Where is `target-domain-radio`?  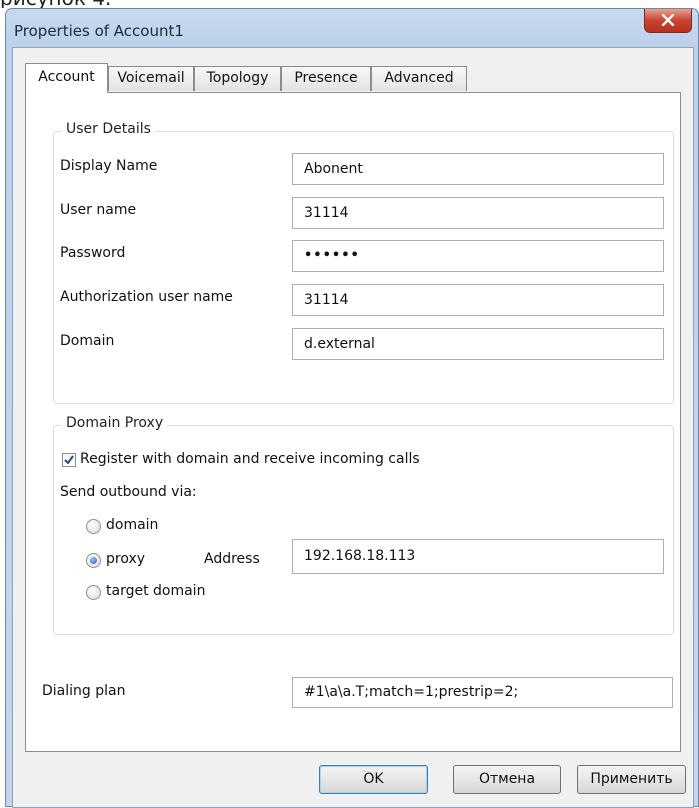 target-domain-radio is located at coordinates (93, 592).